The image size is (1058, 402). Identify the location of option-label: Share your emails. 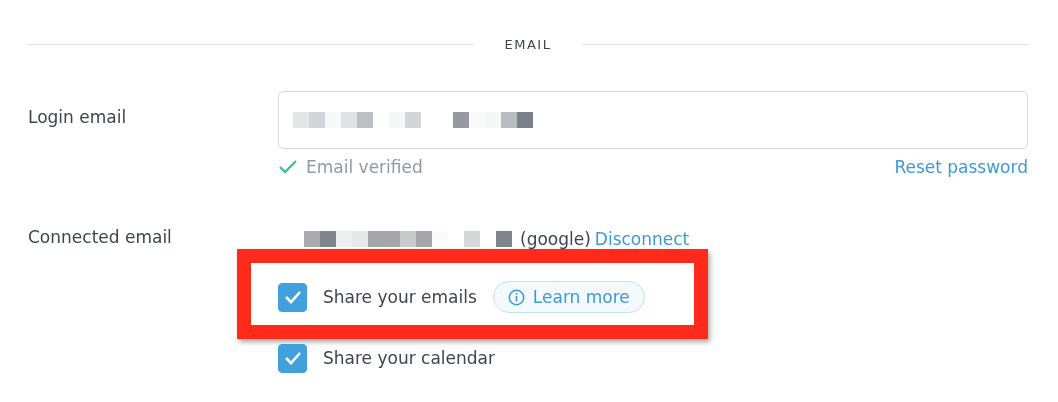
(400, 297).